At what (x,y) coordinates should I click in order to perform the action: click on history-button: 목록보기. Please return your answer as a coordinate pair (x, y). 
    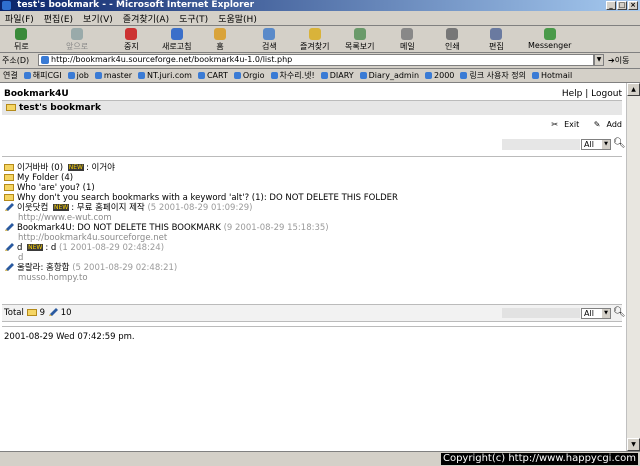
    Looking at the image, I should click on (359, 40).